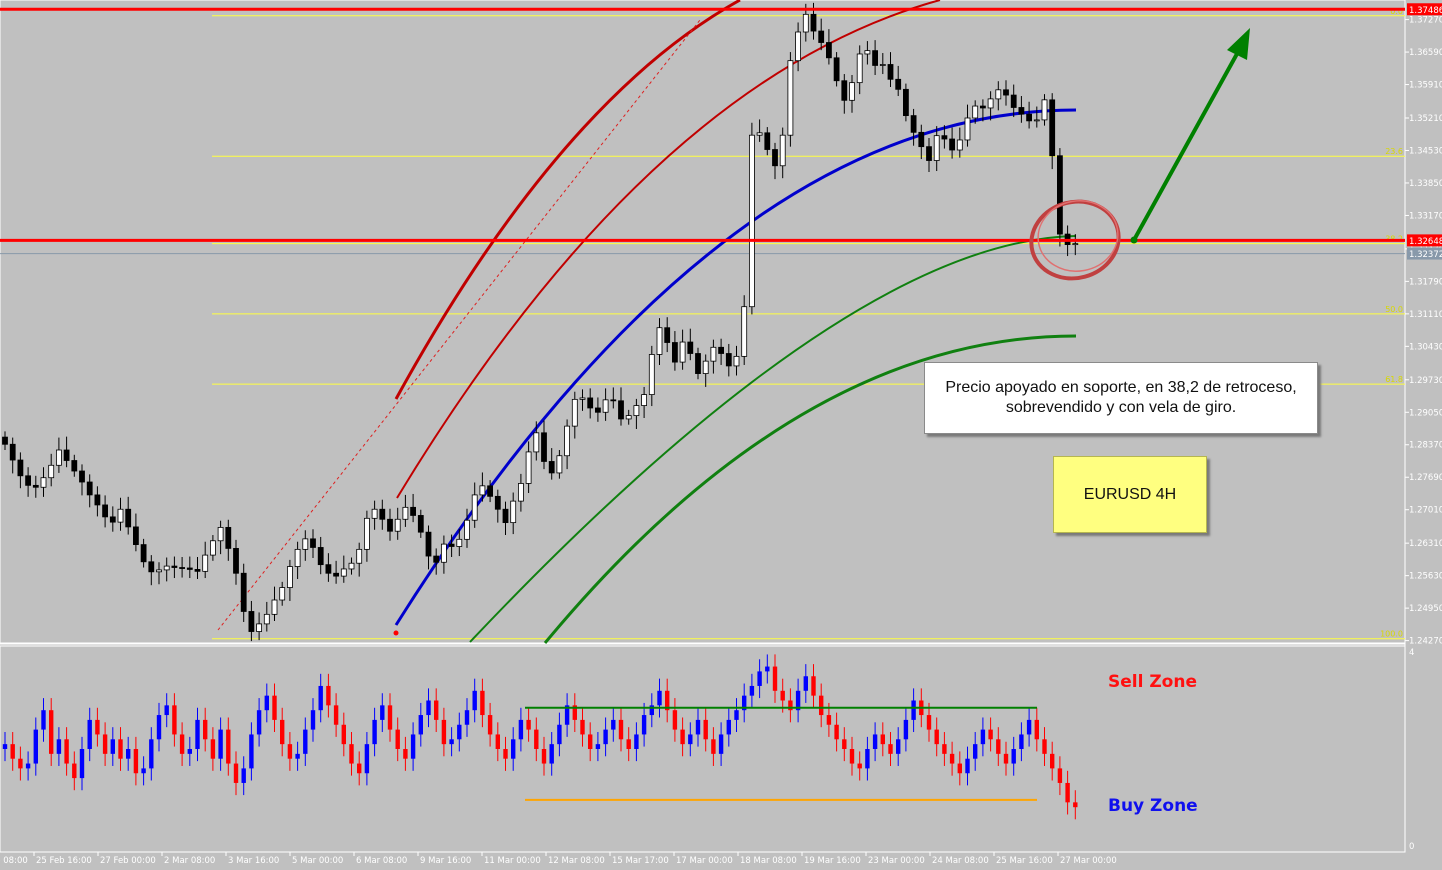  I want to click on osc-tick-label: 0, so click(1411, 847).